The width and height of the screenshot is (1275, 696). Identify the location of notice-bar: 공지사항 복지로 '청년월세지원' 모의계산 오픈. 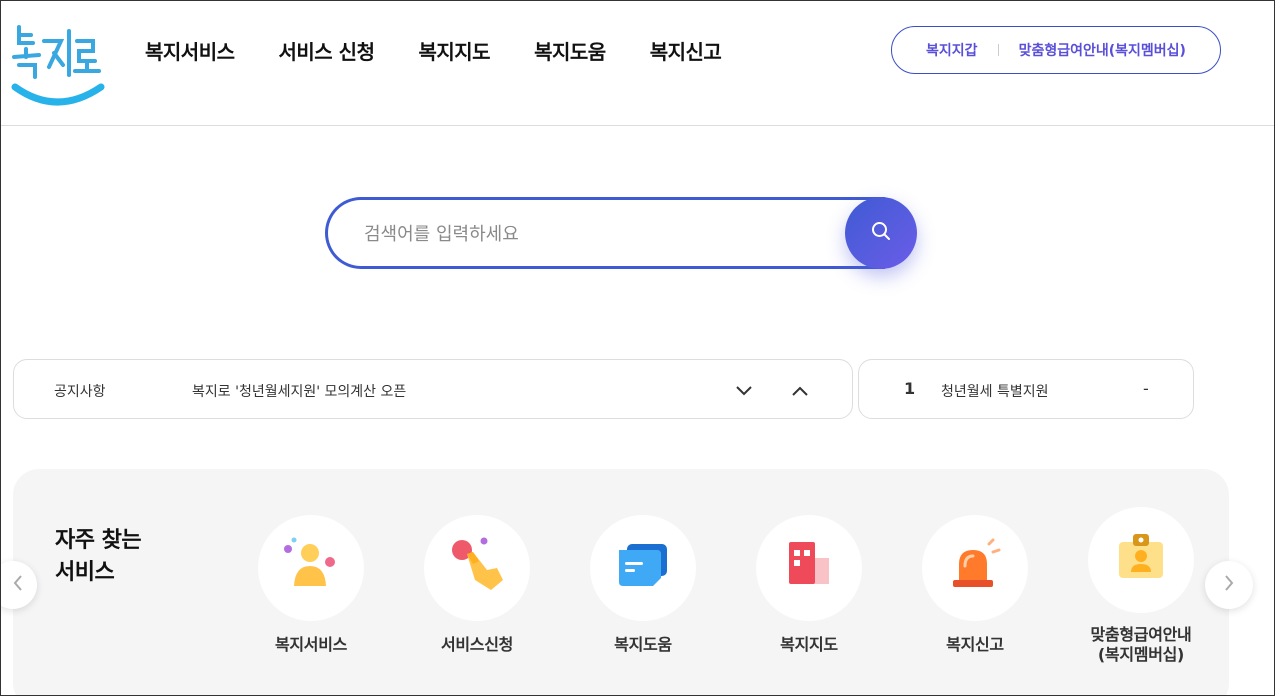
(433, 389).